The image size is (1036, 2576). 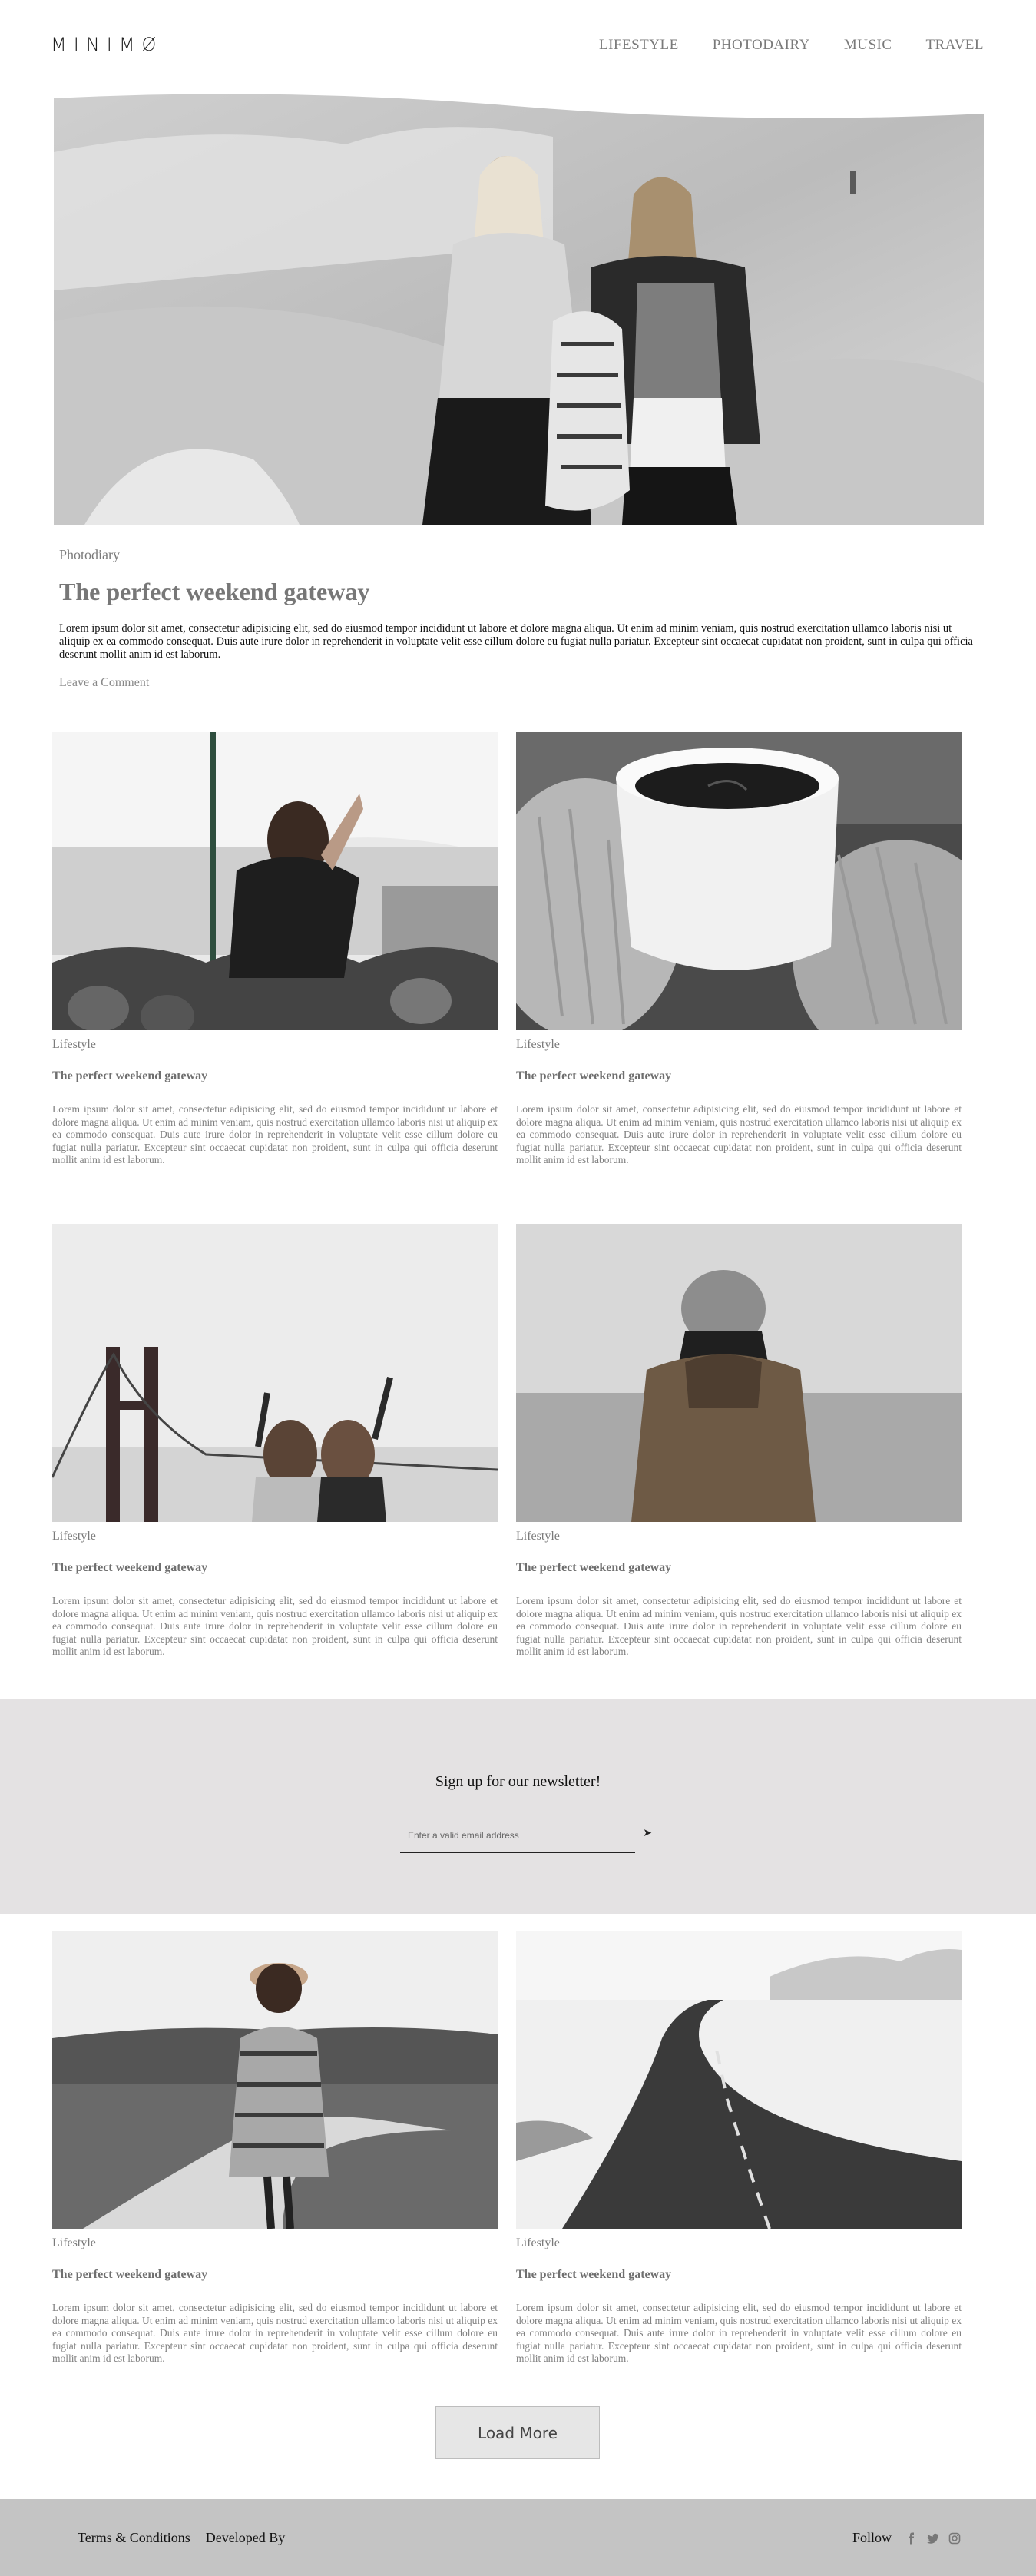 What do you see at coordinates (245, 2538) in the screenshot?
I see `developed-by-link: Developed By` at bounding box center [245, 2538].